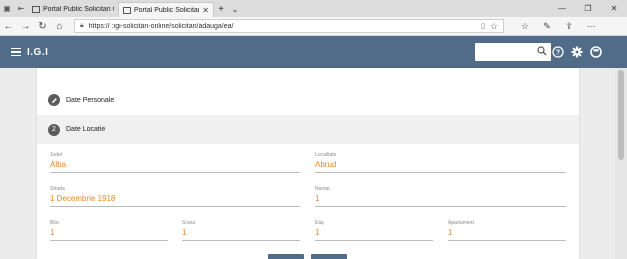 The width and height of the screenshot is (627, 259). What do you see at coordinates (483, 26) in the screenshot?
I see `reader-view-icon: ▯` at bounding box center [483, 26].